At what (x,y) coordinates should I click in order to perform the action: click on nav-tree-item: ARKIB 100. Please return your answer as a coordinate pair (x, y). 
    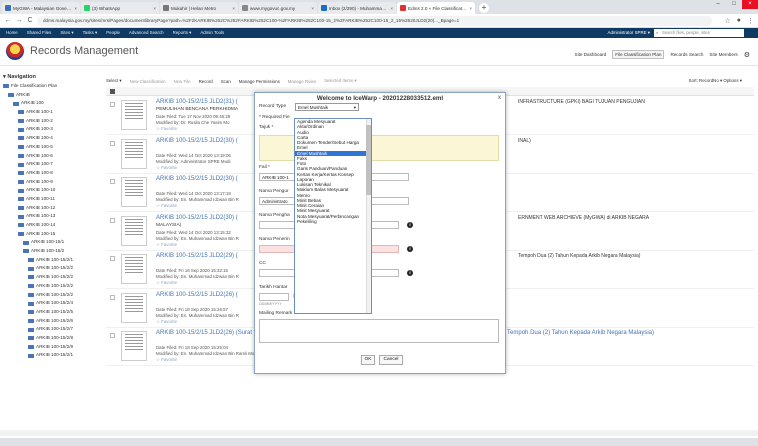
    Looking at the image, I should click on (48, 103).